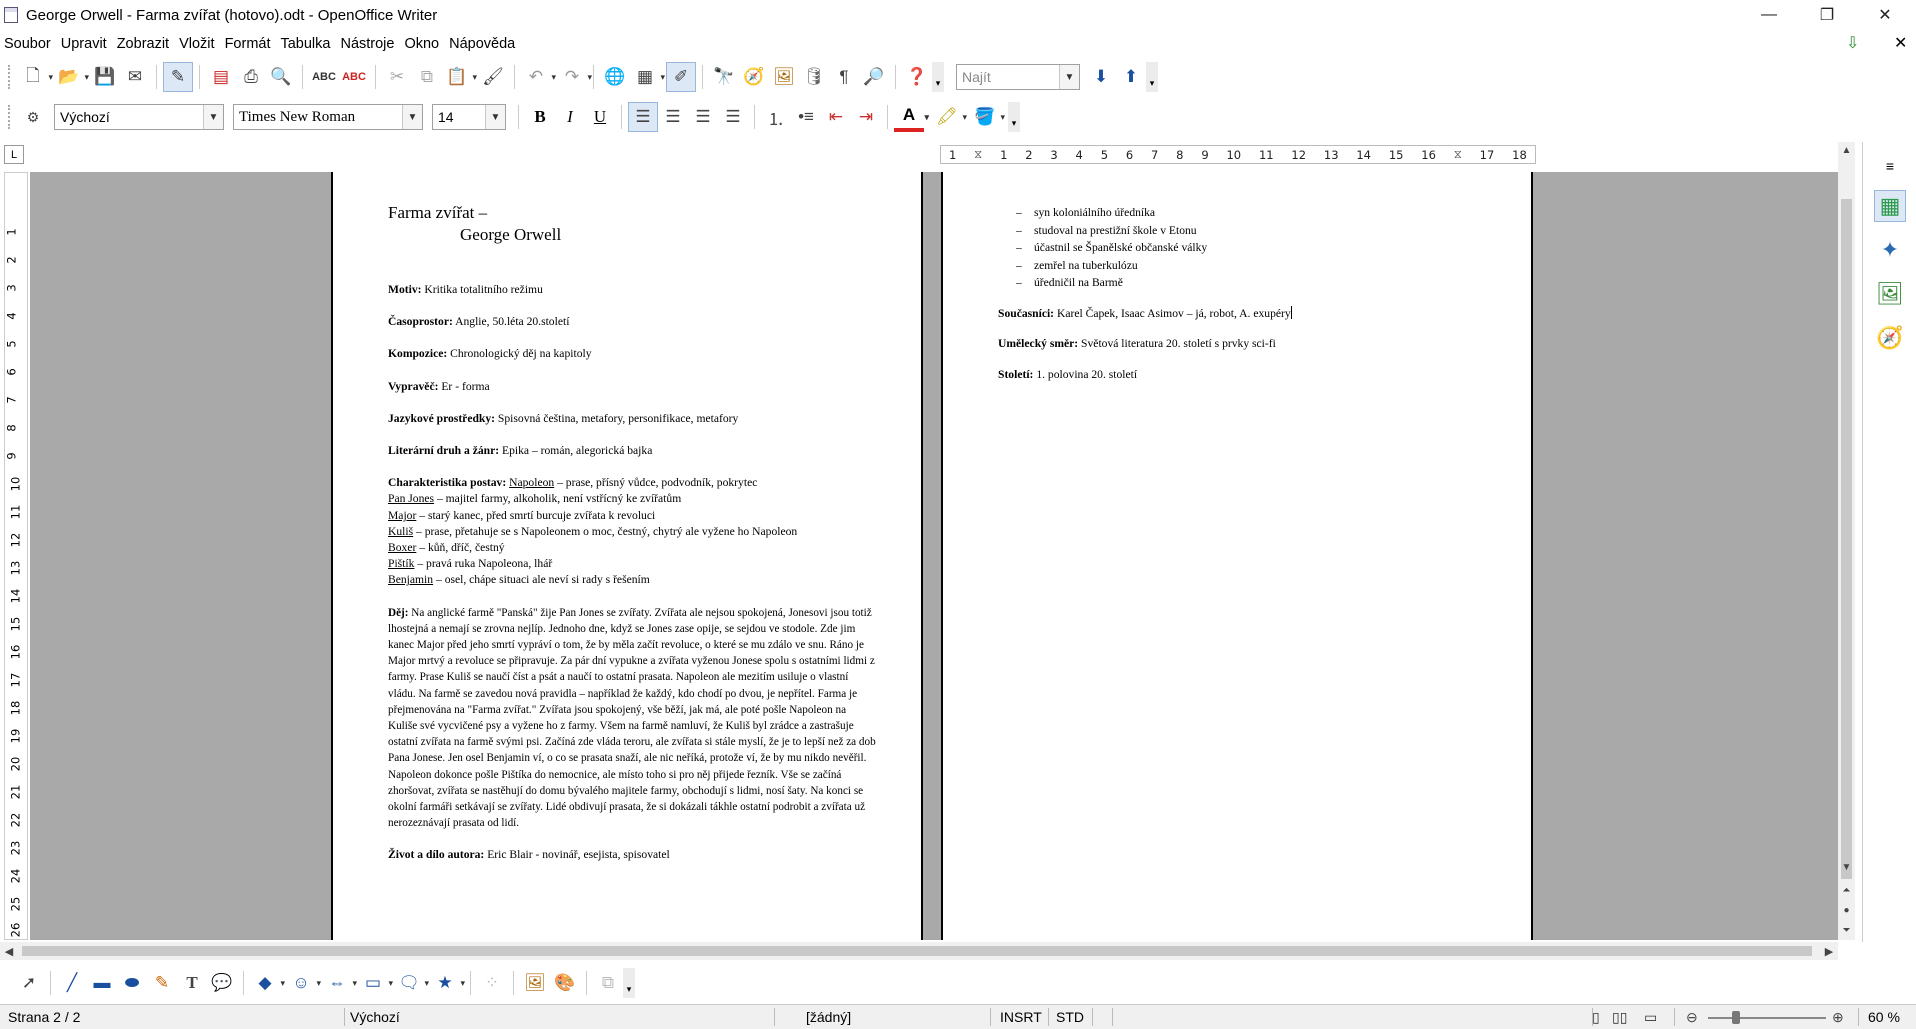 This screenshot has height=1029, width=1916. Describe the element at coordinates (917, 77) in the screenshot. I see `help-icon: ❓` at that location.